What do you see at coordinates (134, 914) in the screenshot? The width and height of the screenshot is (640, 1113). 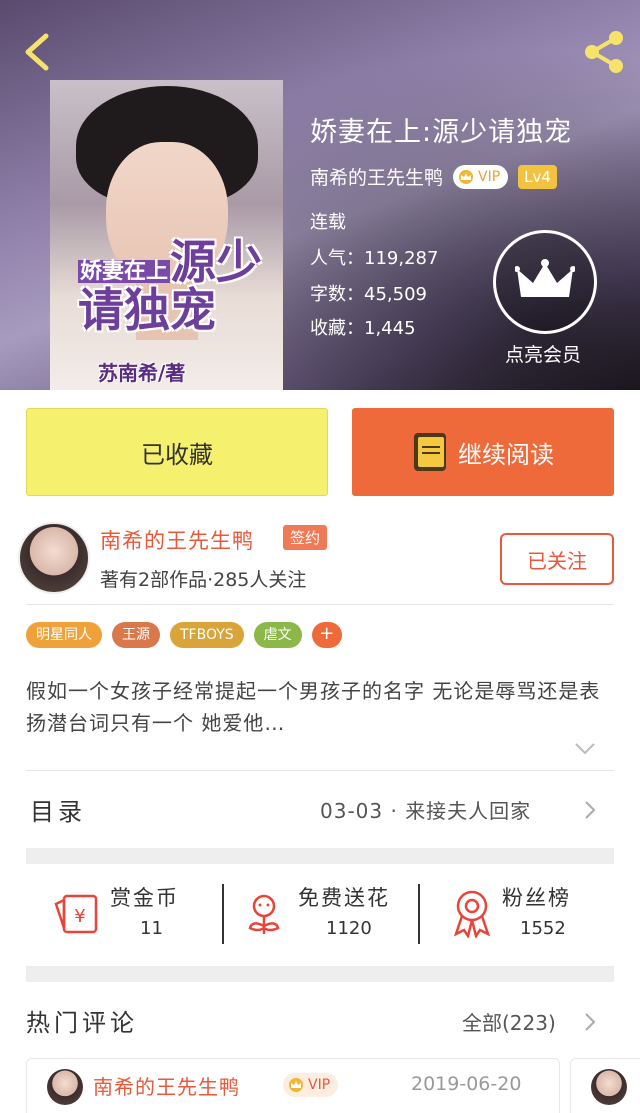 I see `coin-reward-button: ¥ 赏金币 11` at bounding box center [134, 914].